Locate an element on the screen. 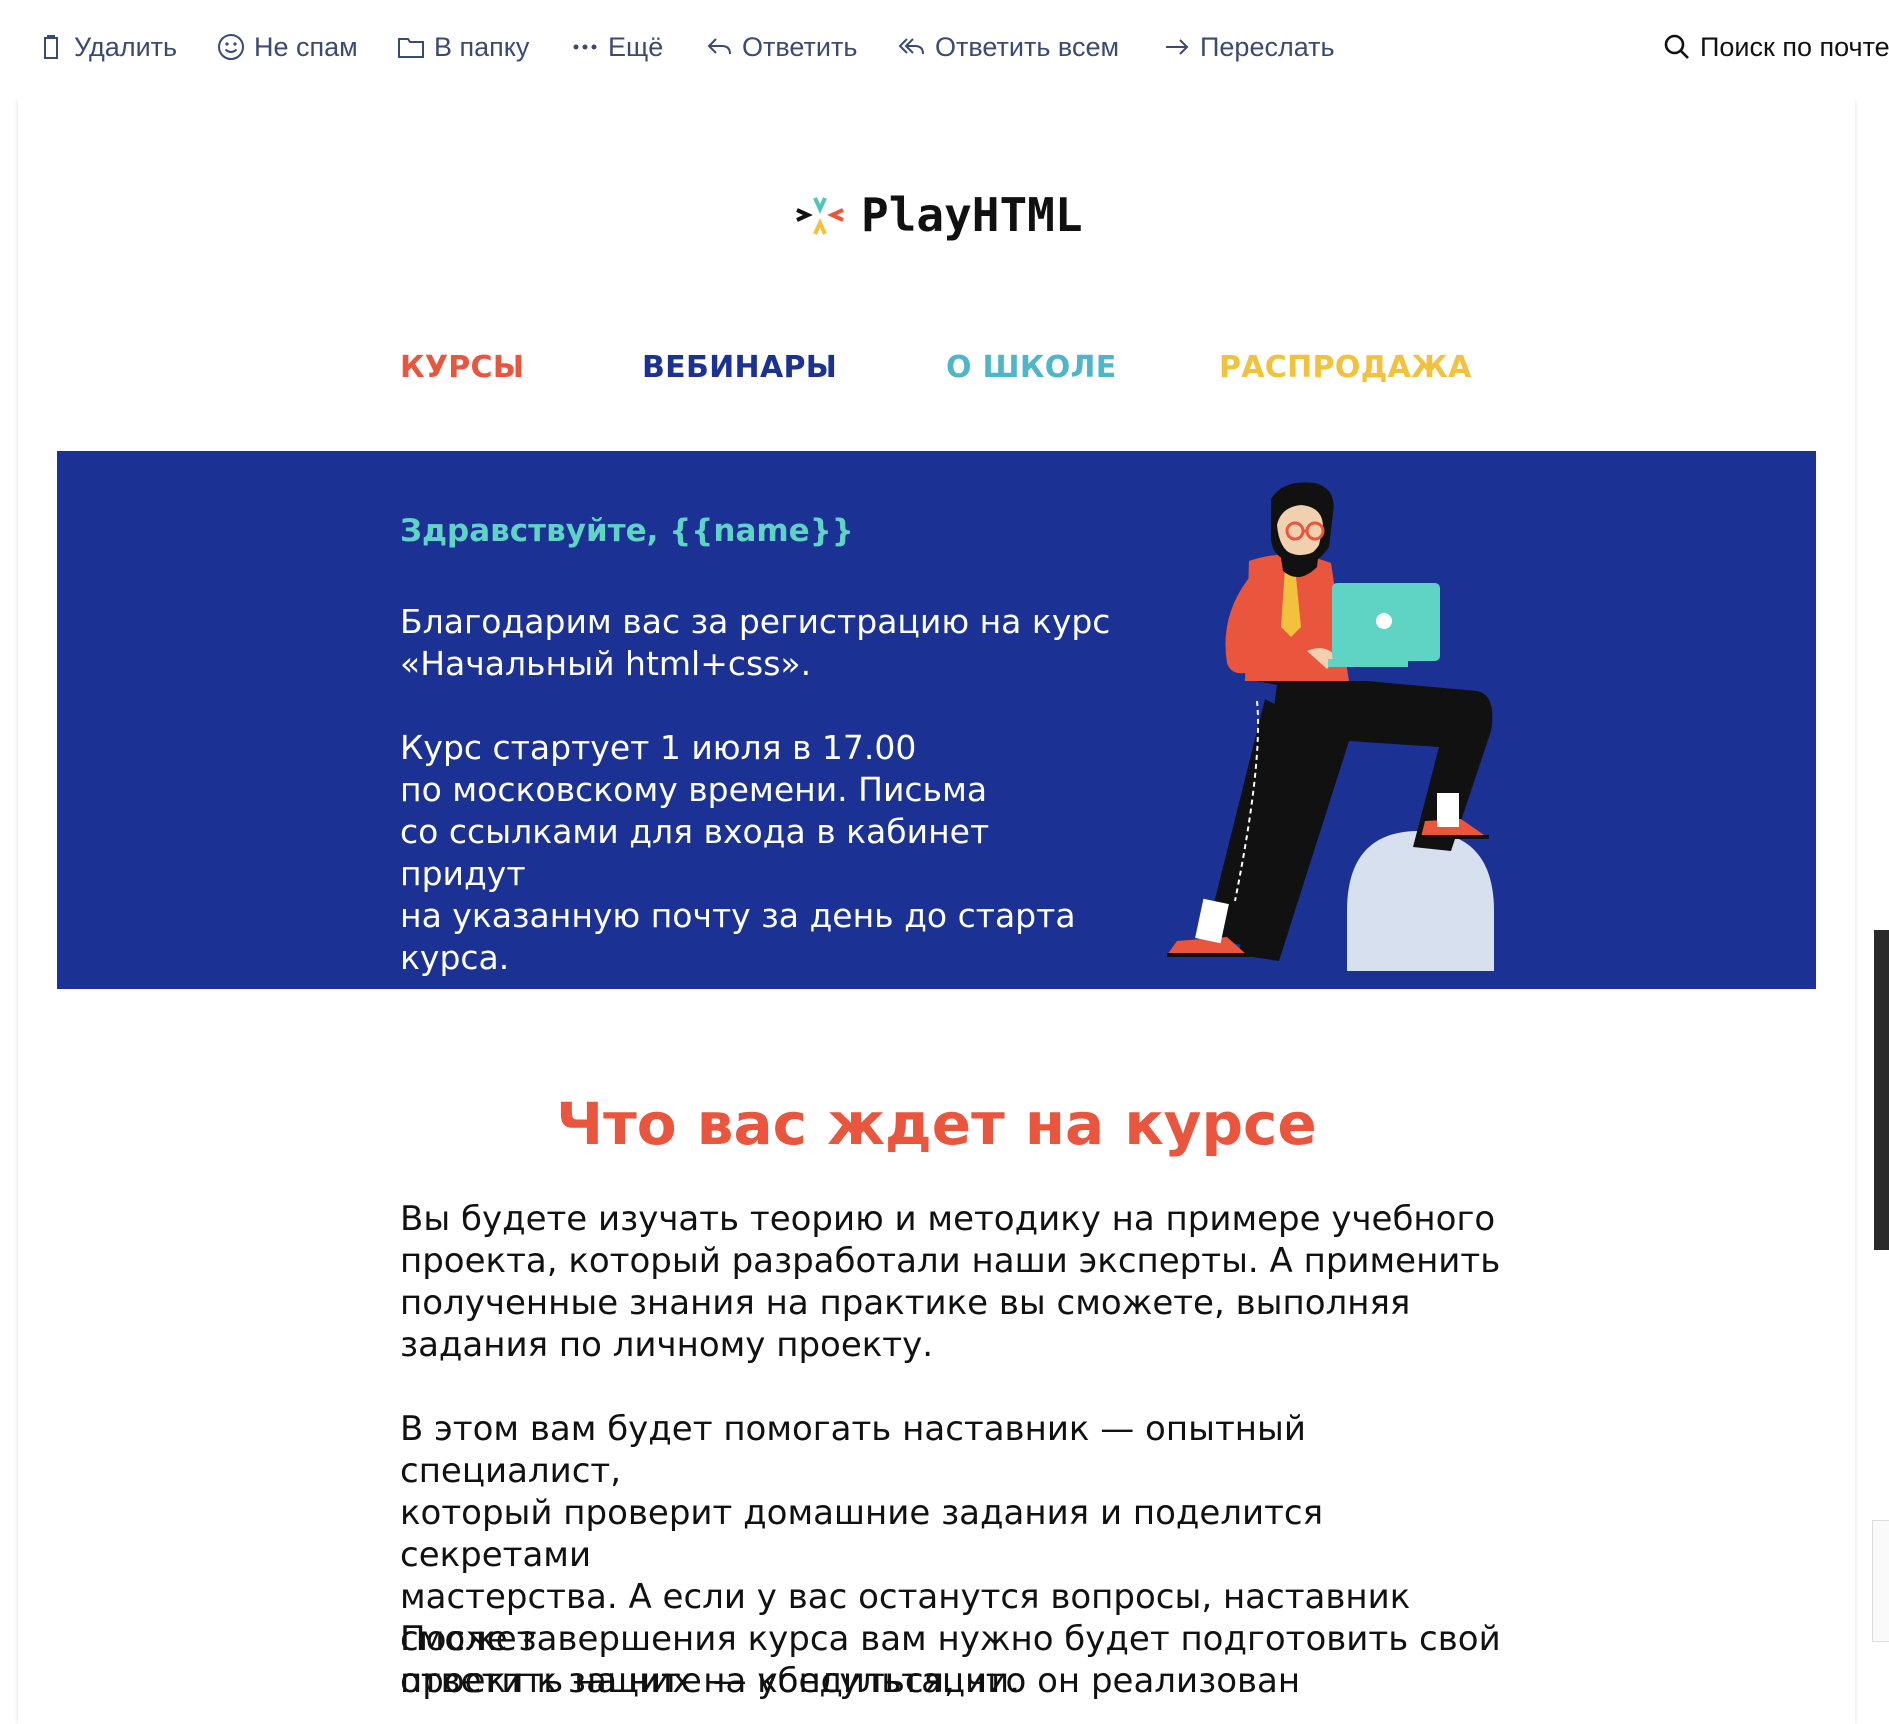 This screenshot has width=1889, height=1724. logo-text: PlayHTML is located at coordinates (972, 215).